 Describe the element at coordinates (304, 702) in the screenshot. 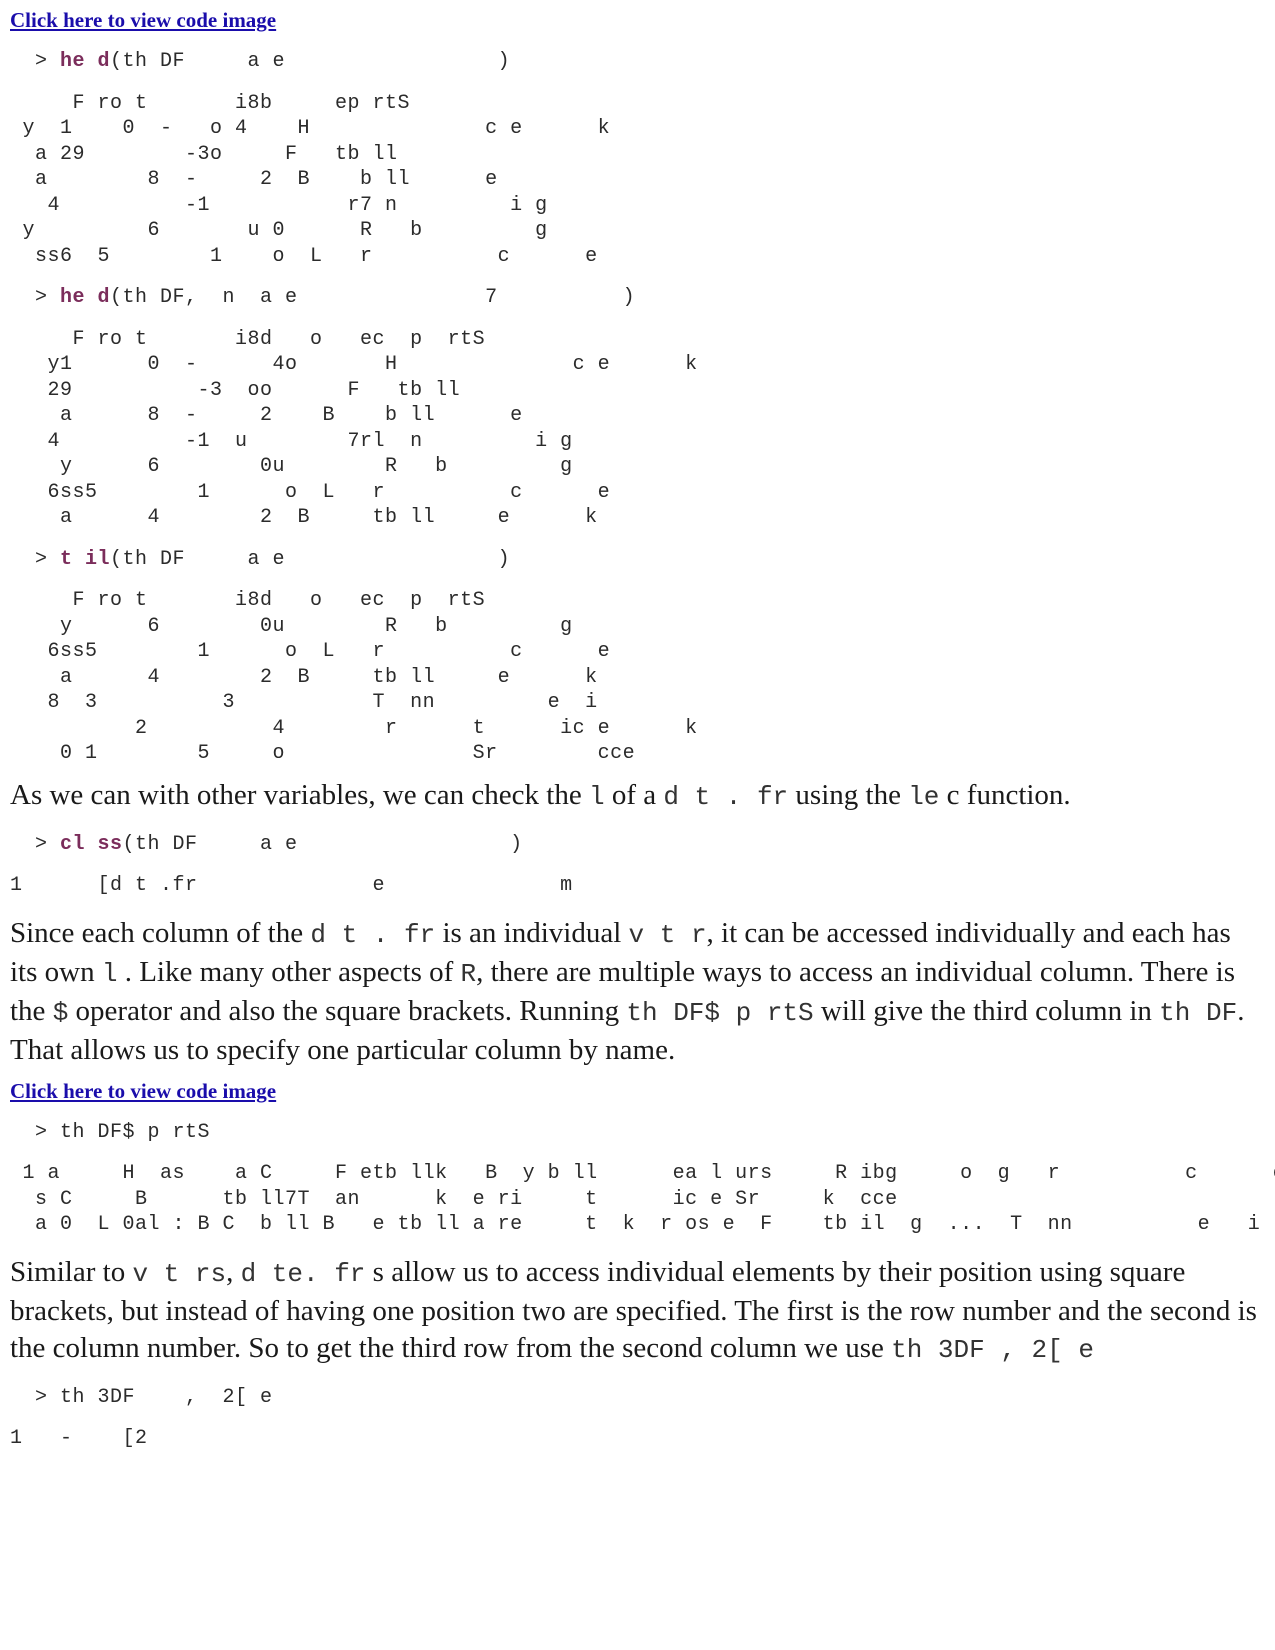

I see `code-output-line: 8 3 3 T nn e i` at that location.